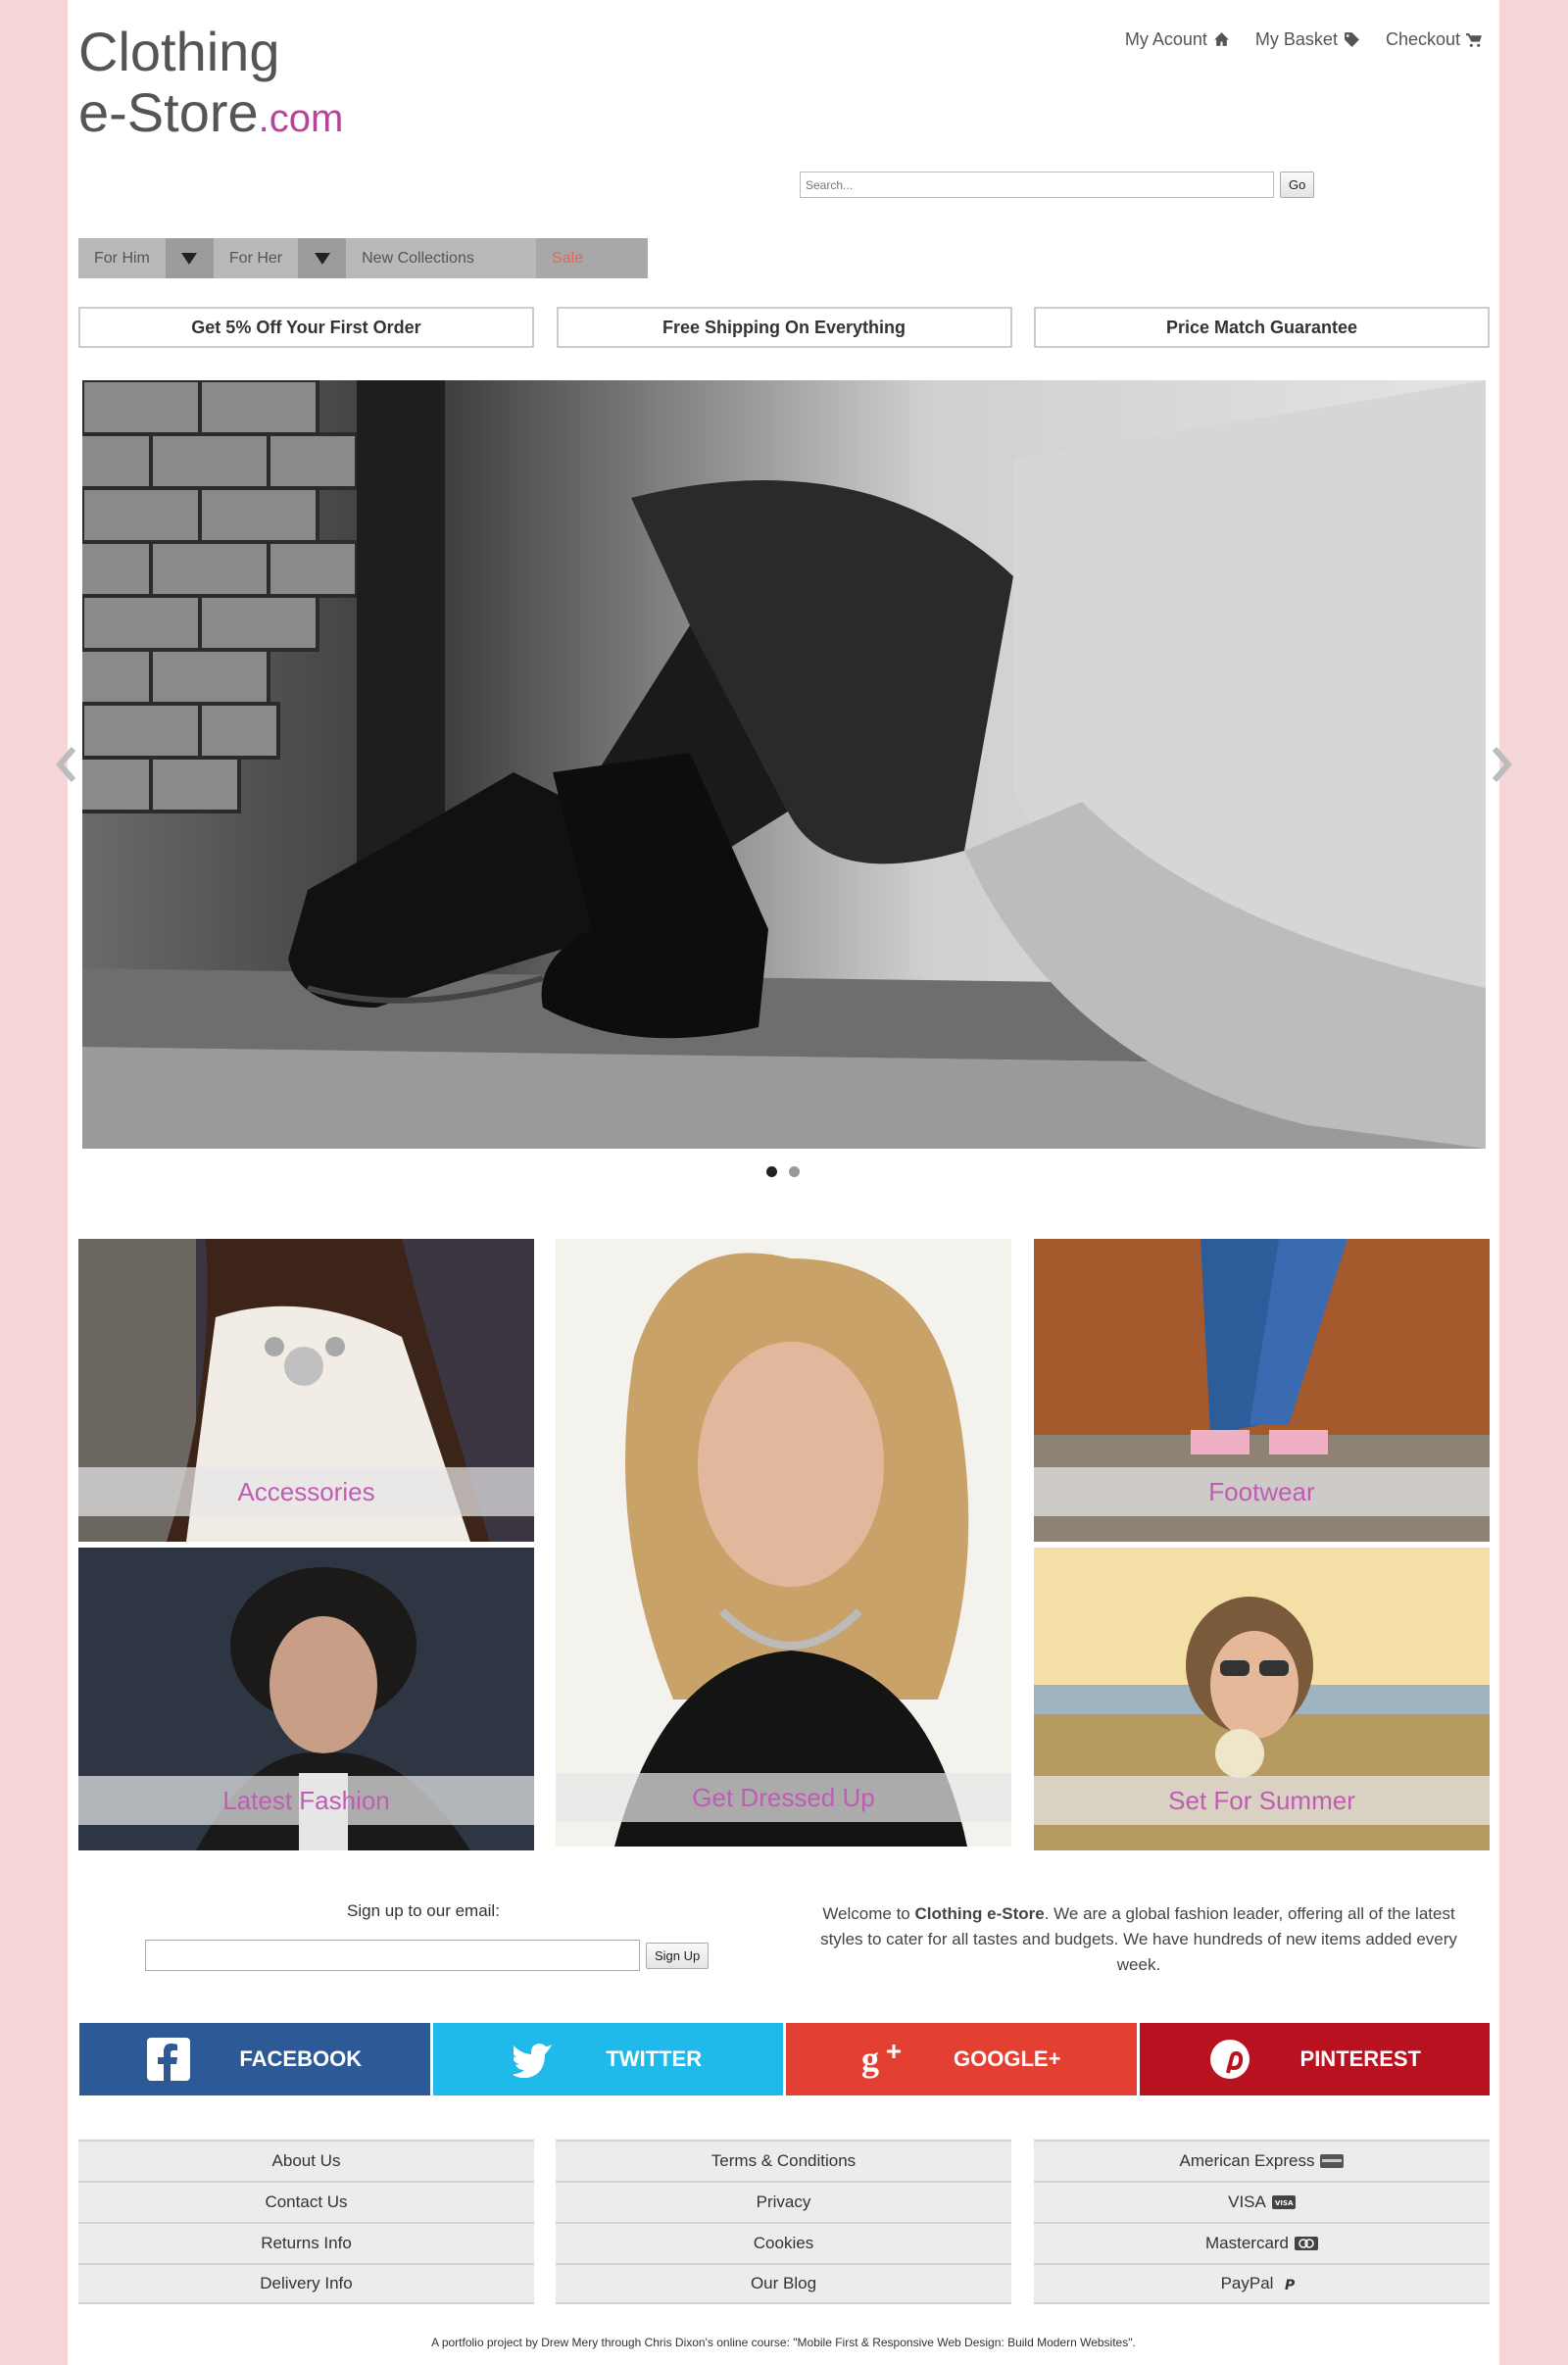 The width and height of the screenshot is (1568, 2365). Describe the element at coordinates (306, 2201) in the screenshot. I see `footer-link-contact: Contact Us` at that location.